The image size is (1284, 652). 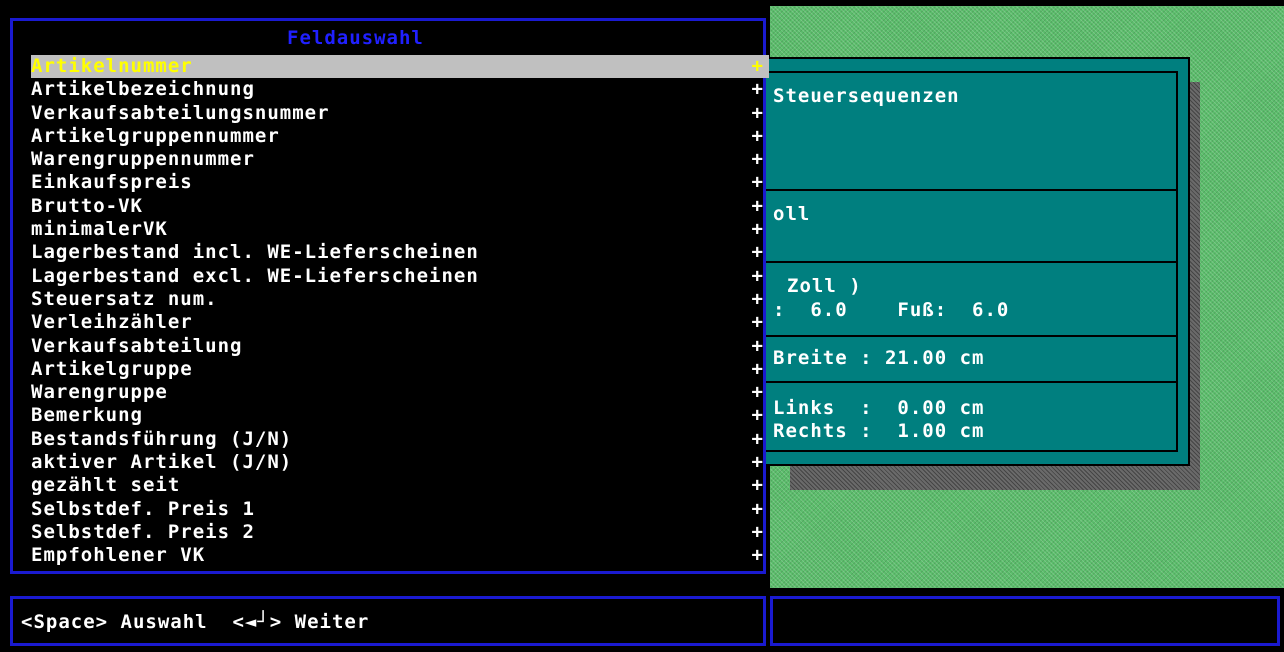 What do you see at coordinates (879, 408) in the screenshot?
I see `margin-left-value: Links : 0.00 cm` at bounding box center [879, 408].